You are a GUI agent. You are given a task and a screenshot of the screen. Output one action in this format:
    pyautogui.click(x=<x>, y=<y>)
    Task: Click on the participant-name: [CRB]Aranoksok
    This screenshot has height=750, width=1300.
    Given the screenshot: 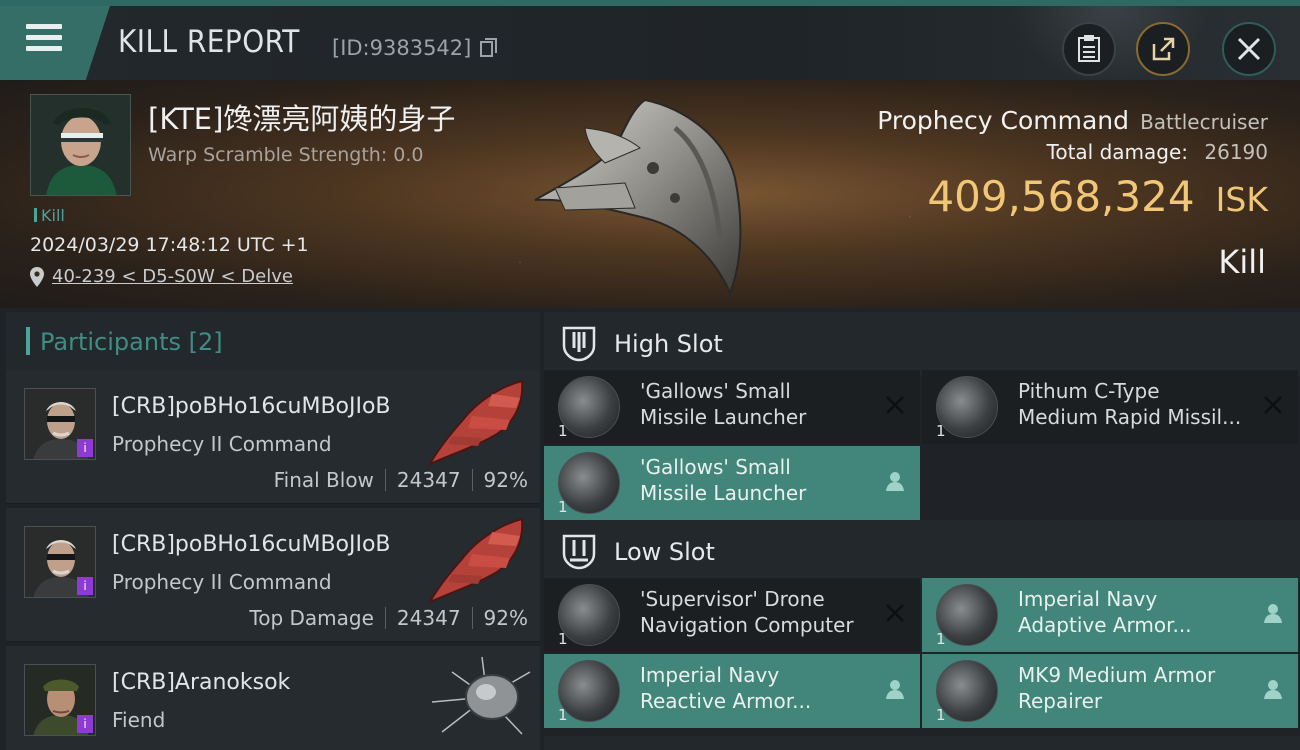 What is the action you would take?
    pyautogui.click(x=201, y=682)
    